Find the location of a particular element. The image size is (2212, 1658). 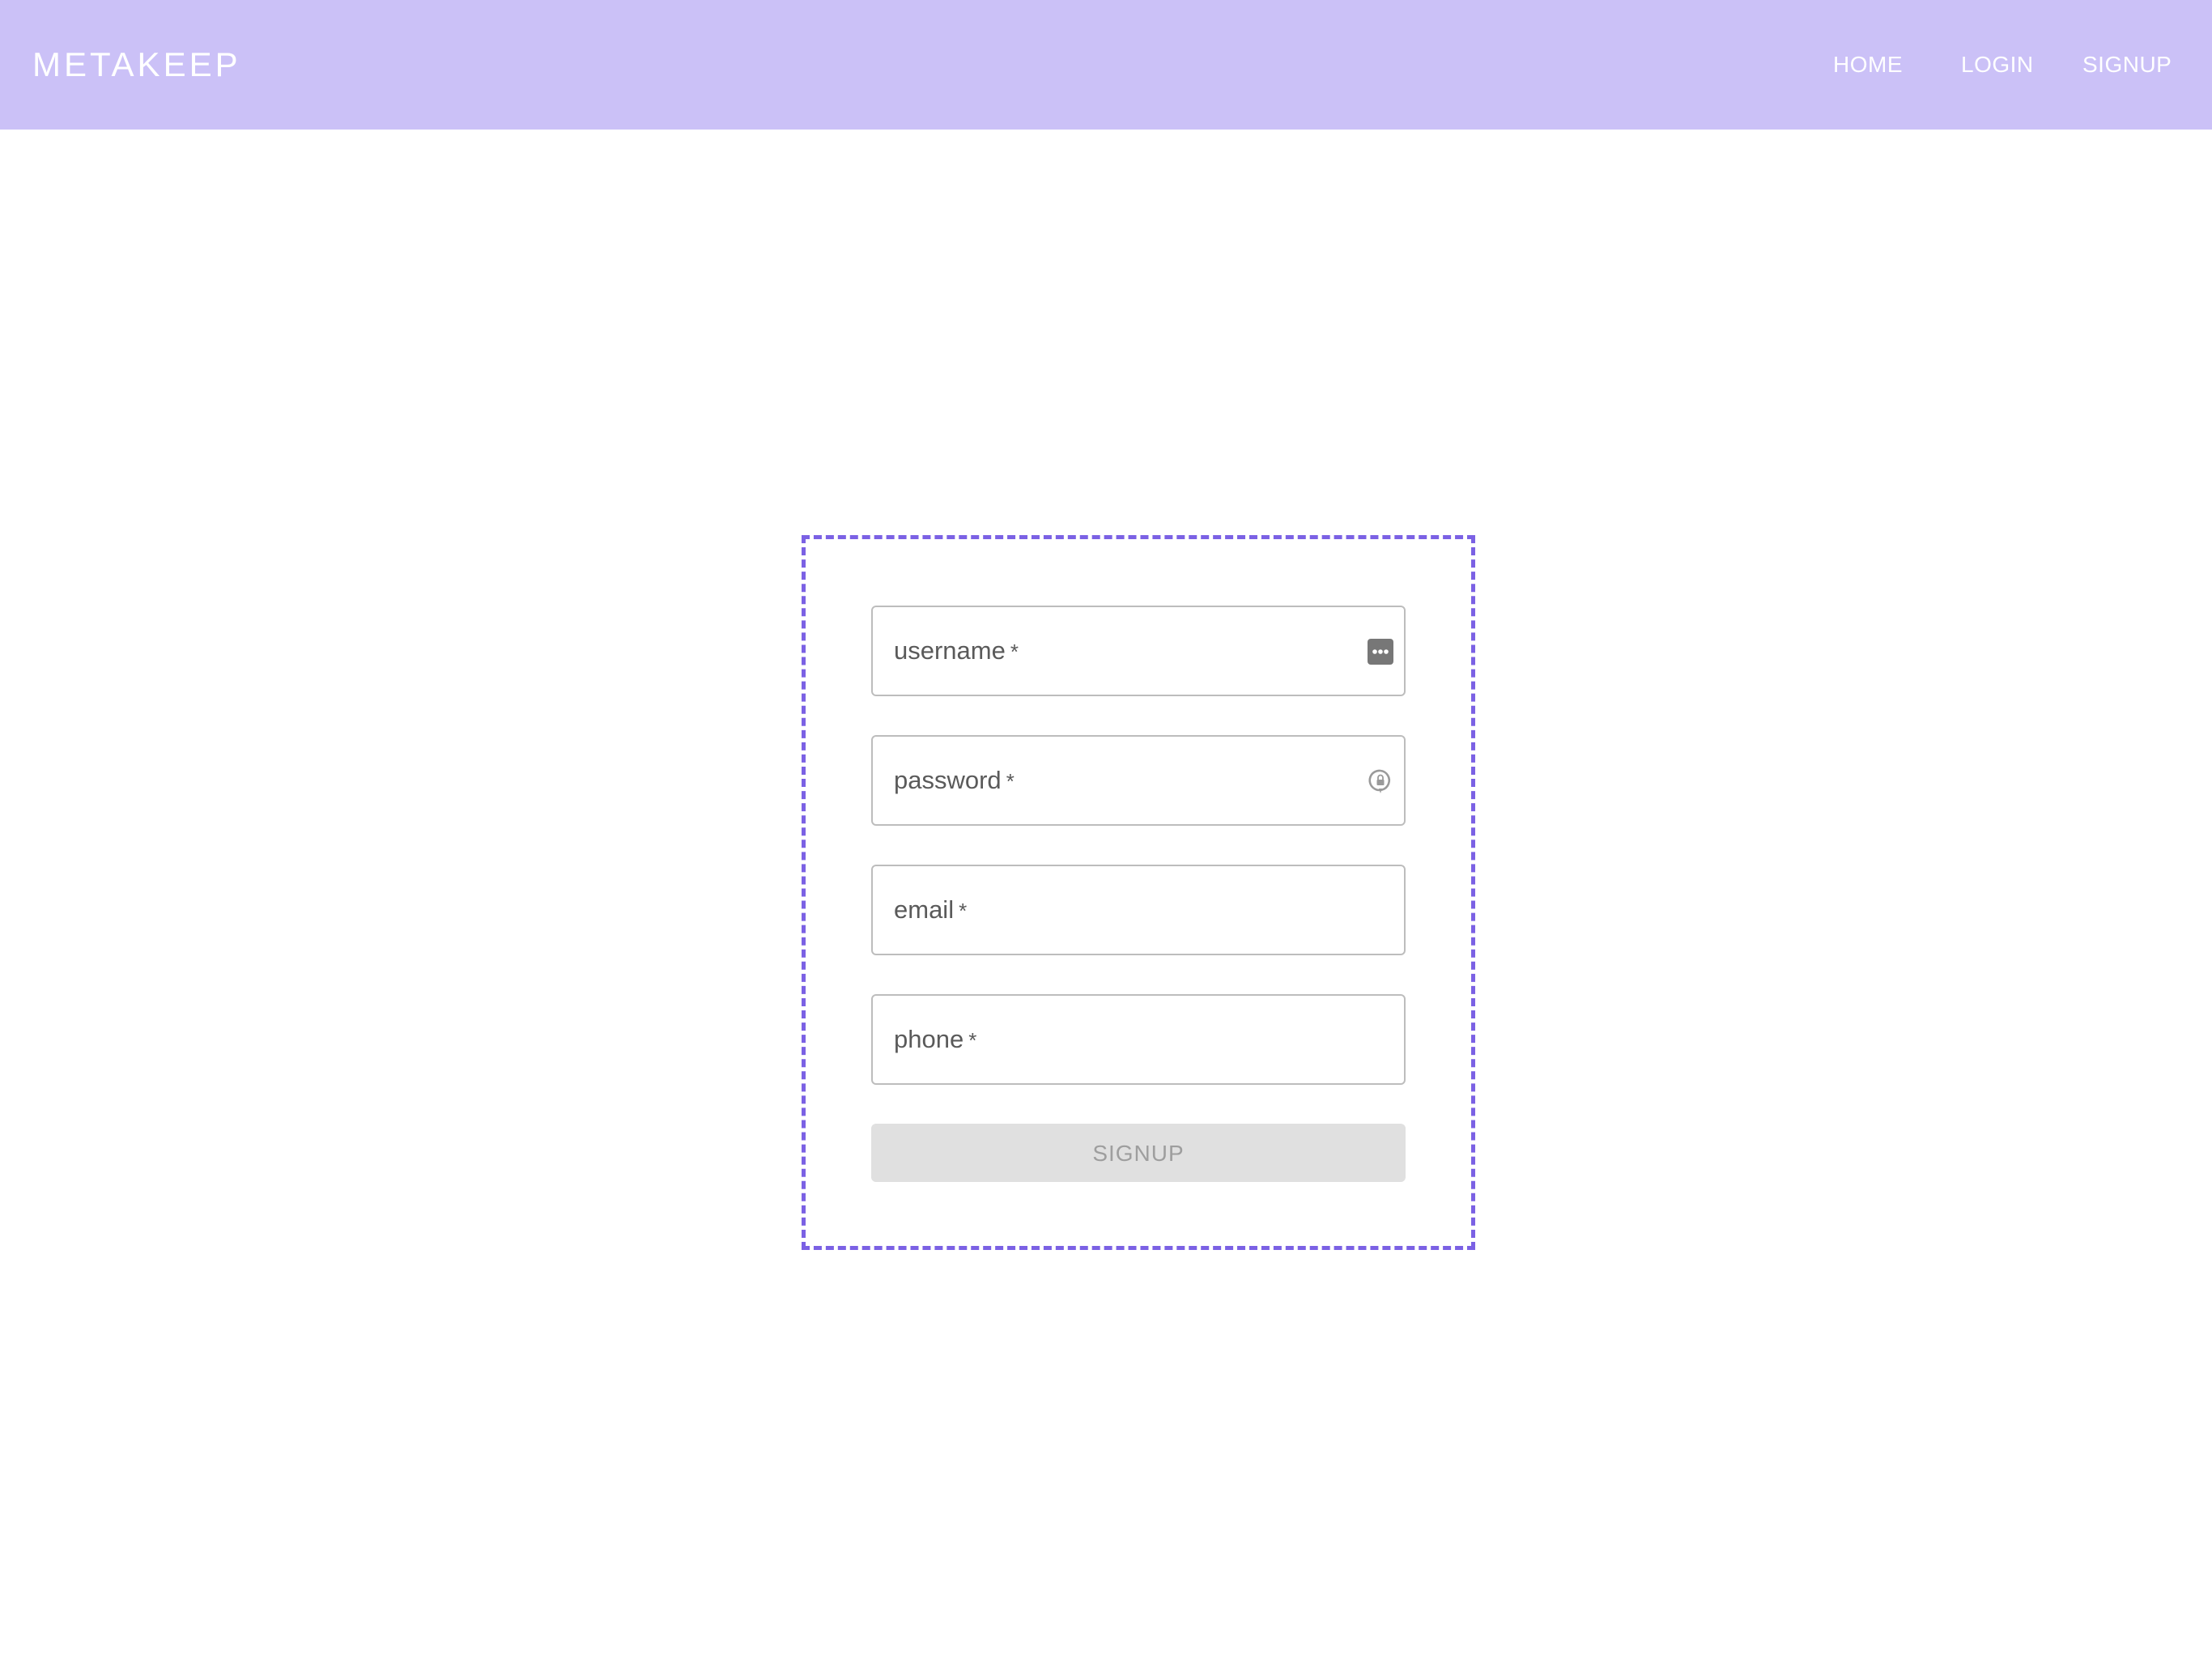

nav-login-link: LOGIN is located at coordinates (1998, 65).